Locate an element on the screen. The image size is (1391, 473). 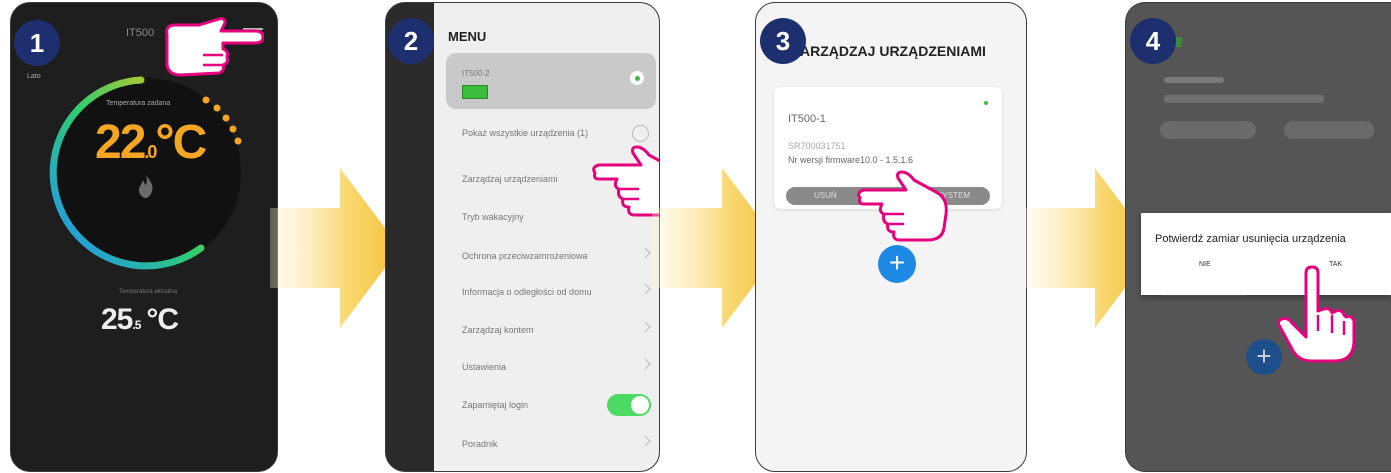
info-icon is located at coordinates (640, 133).